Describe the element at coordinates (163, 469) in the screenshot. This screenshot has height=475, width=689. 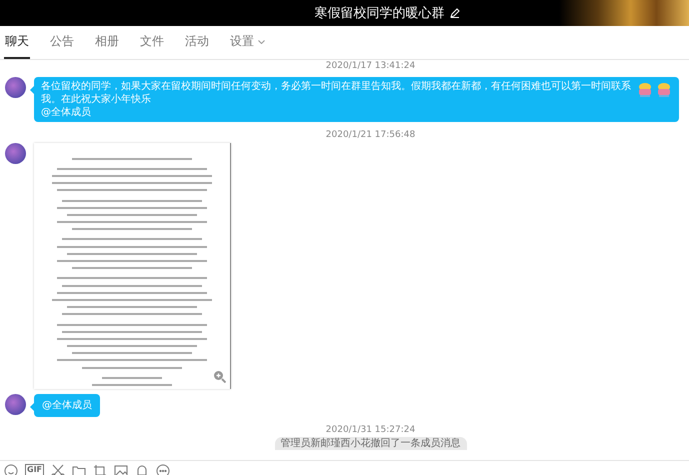
I see `more-icon` at that location.